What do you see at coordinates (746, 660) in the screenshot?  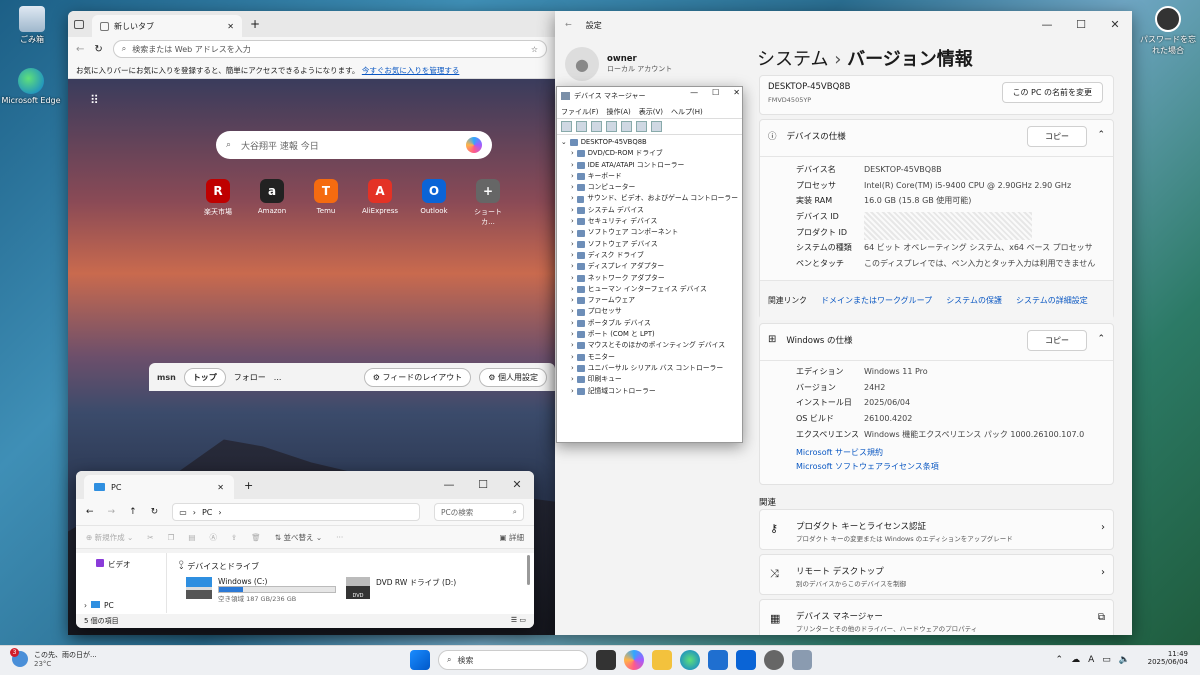 I see `outlook-icon` at bounding box center [746, 660].